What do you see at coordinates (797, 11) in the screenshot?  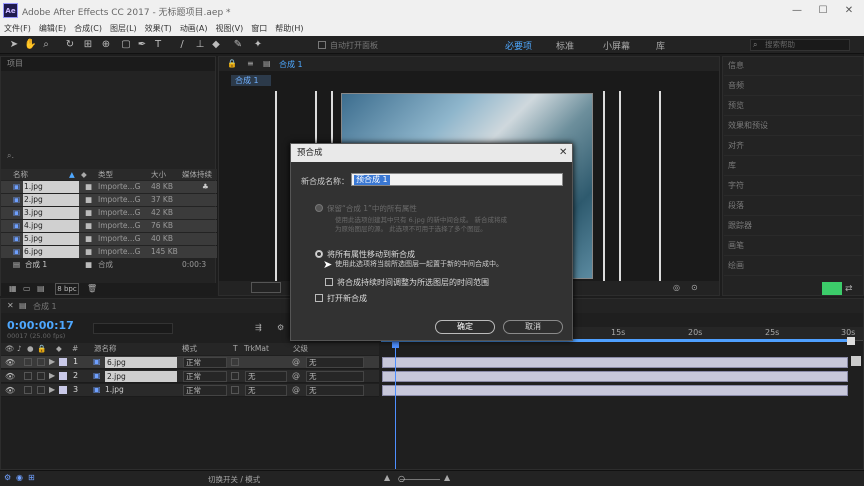 I see `minimize-button: —` at bounding box center [797, 11].